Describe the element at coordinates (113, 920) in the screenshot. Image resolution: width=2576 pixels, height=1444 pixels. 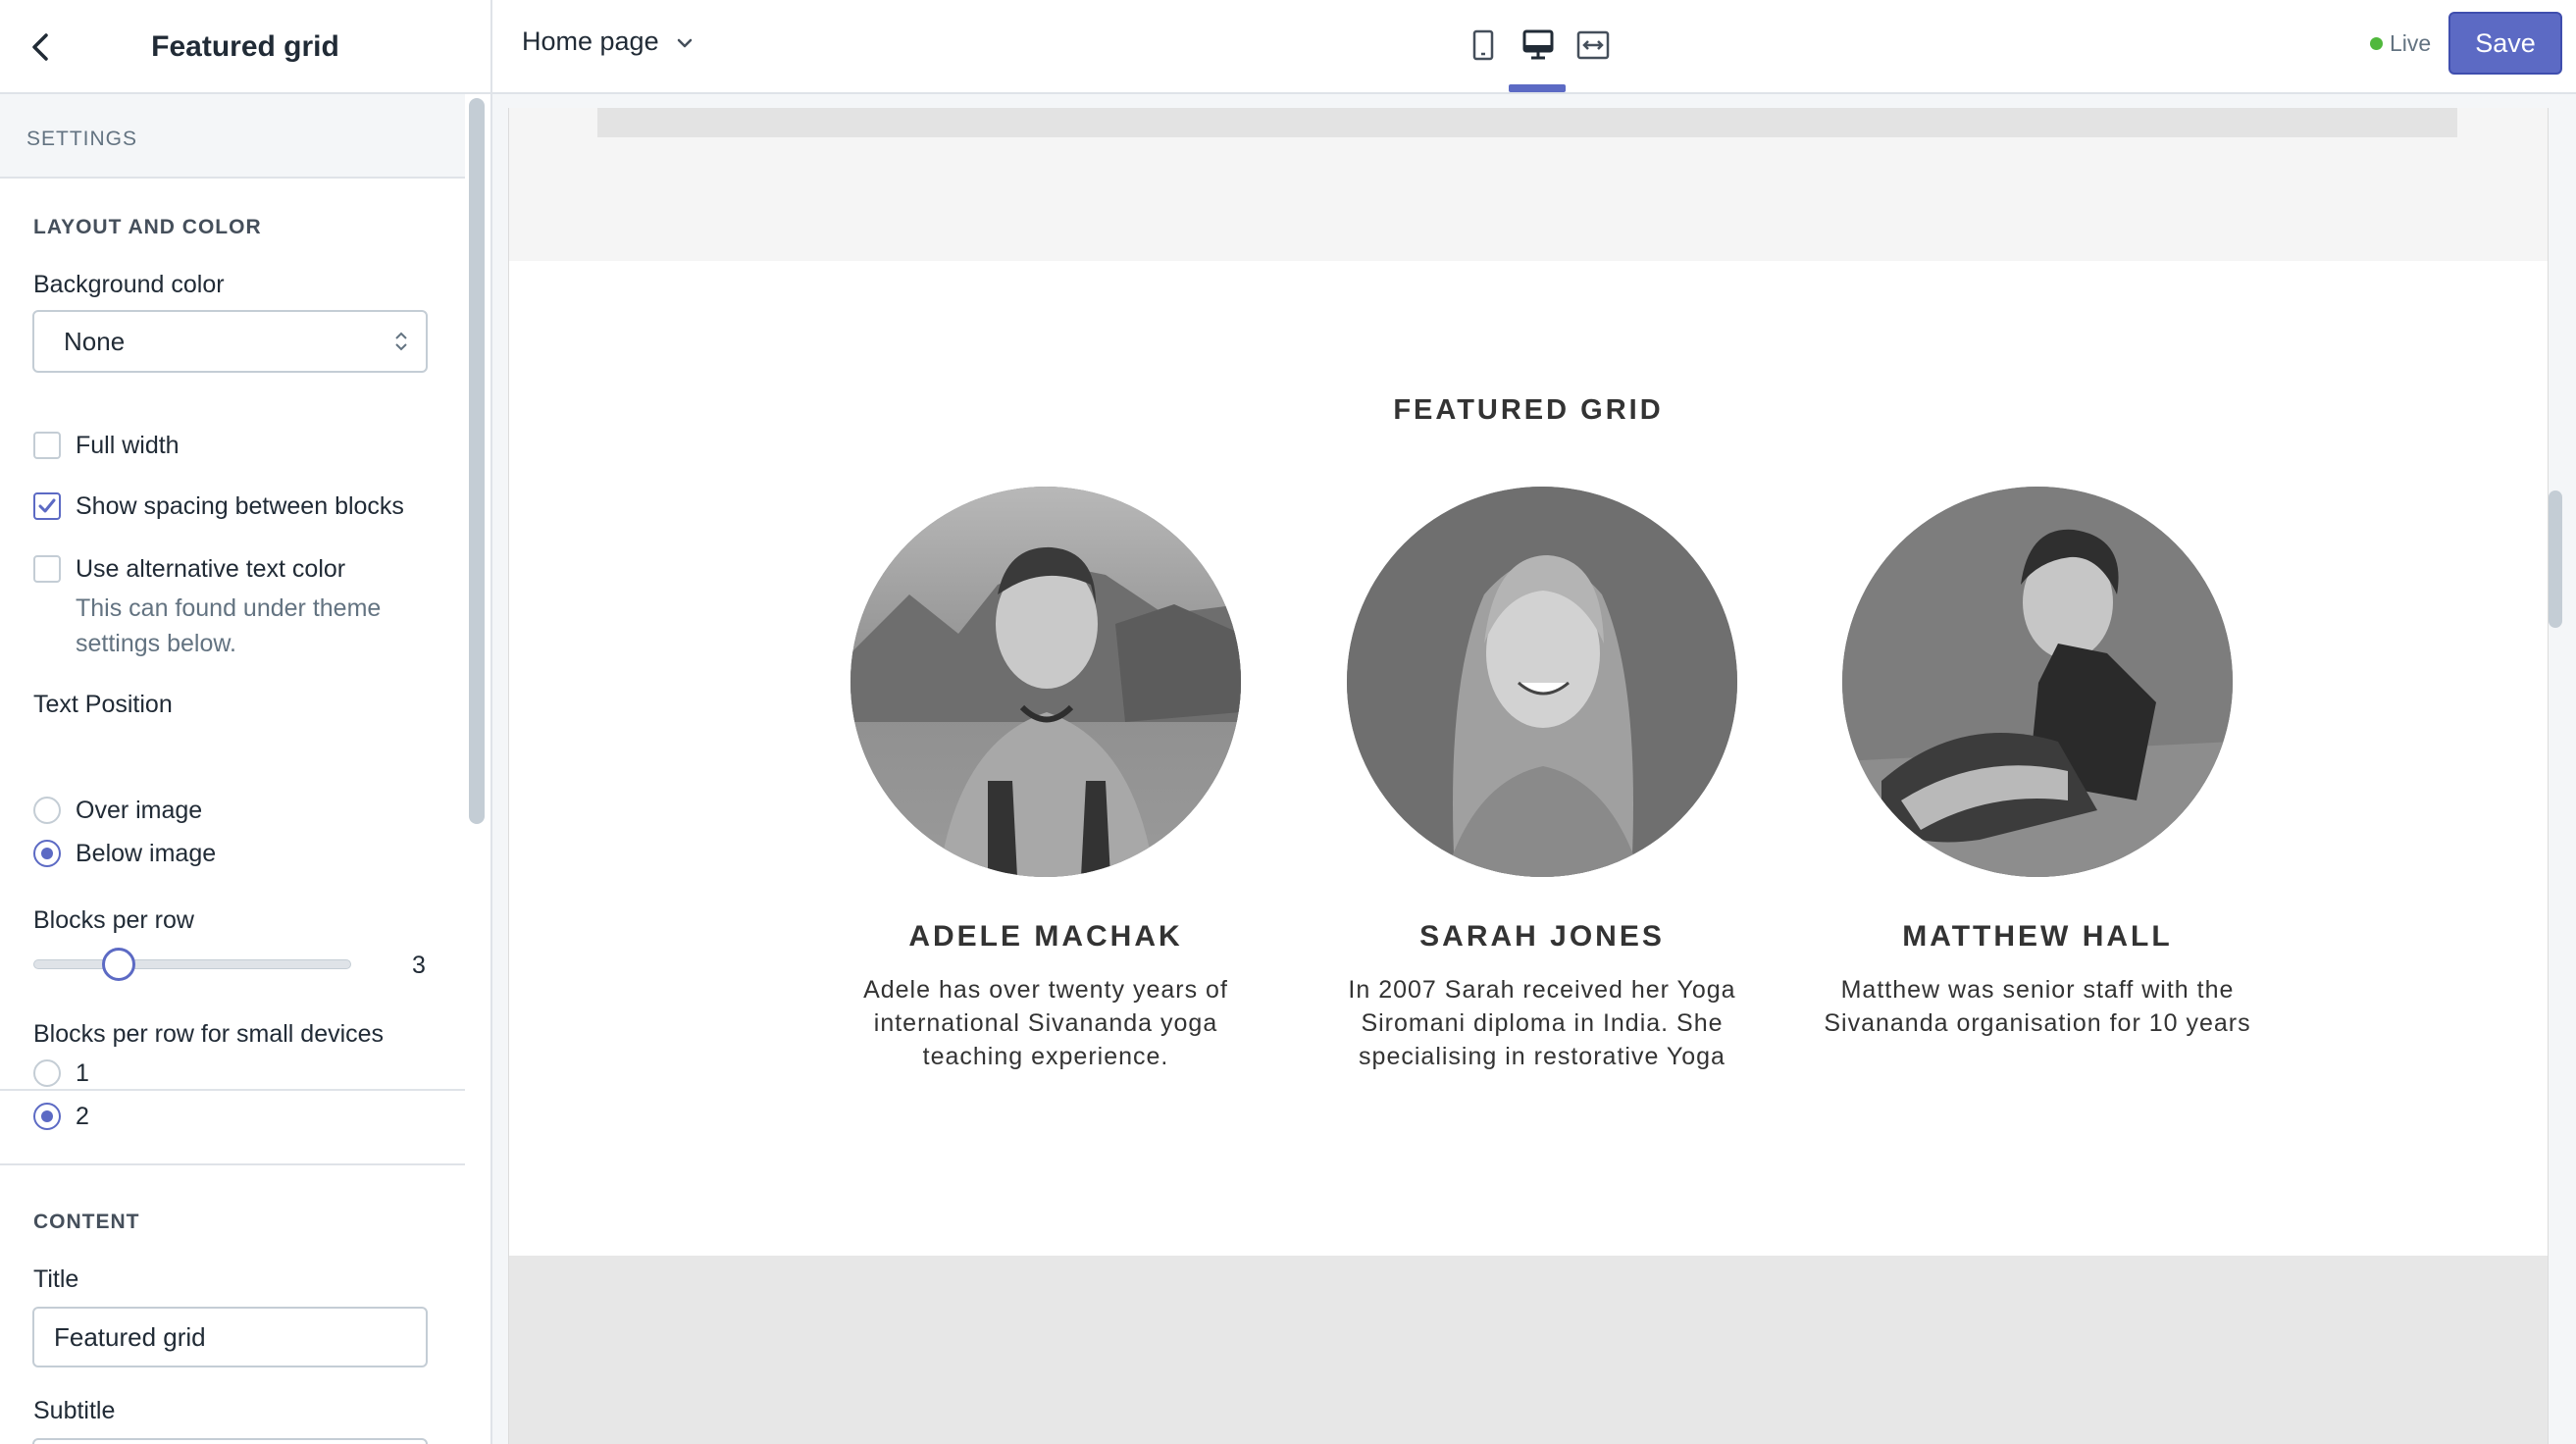
I see `blocks-per-row-label: Blocks per row` at that location.